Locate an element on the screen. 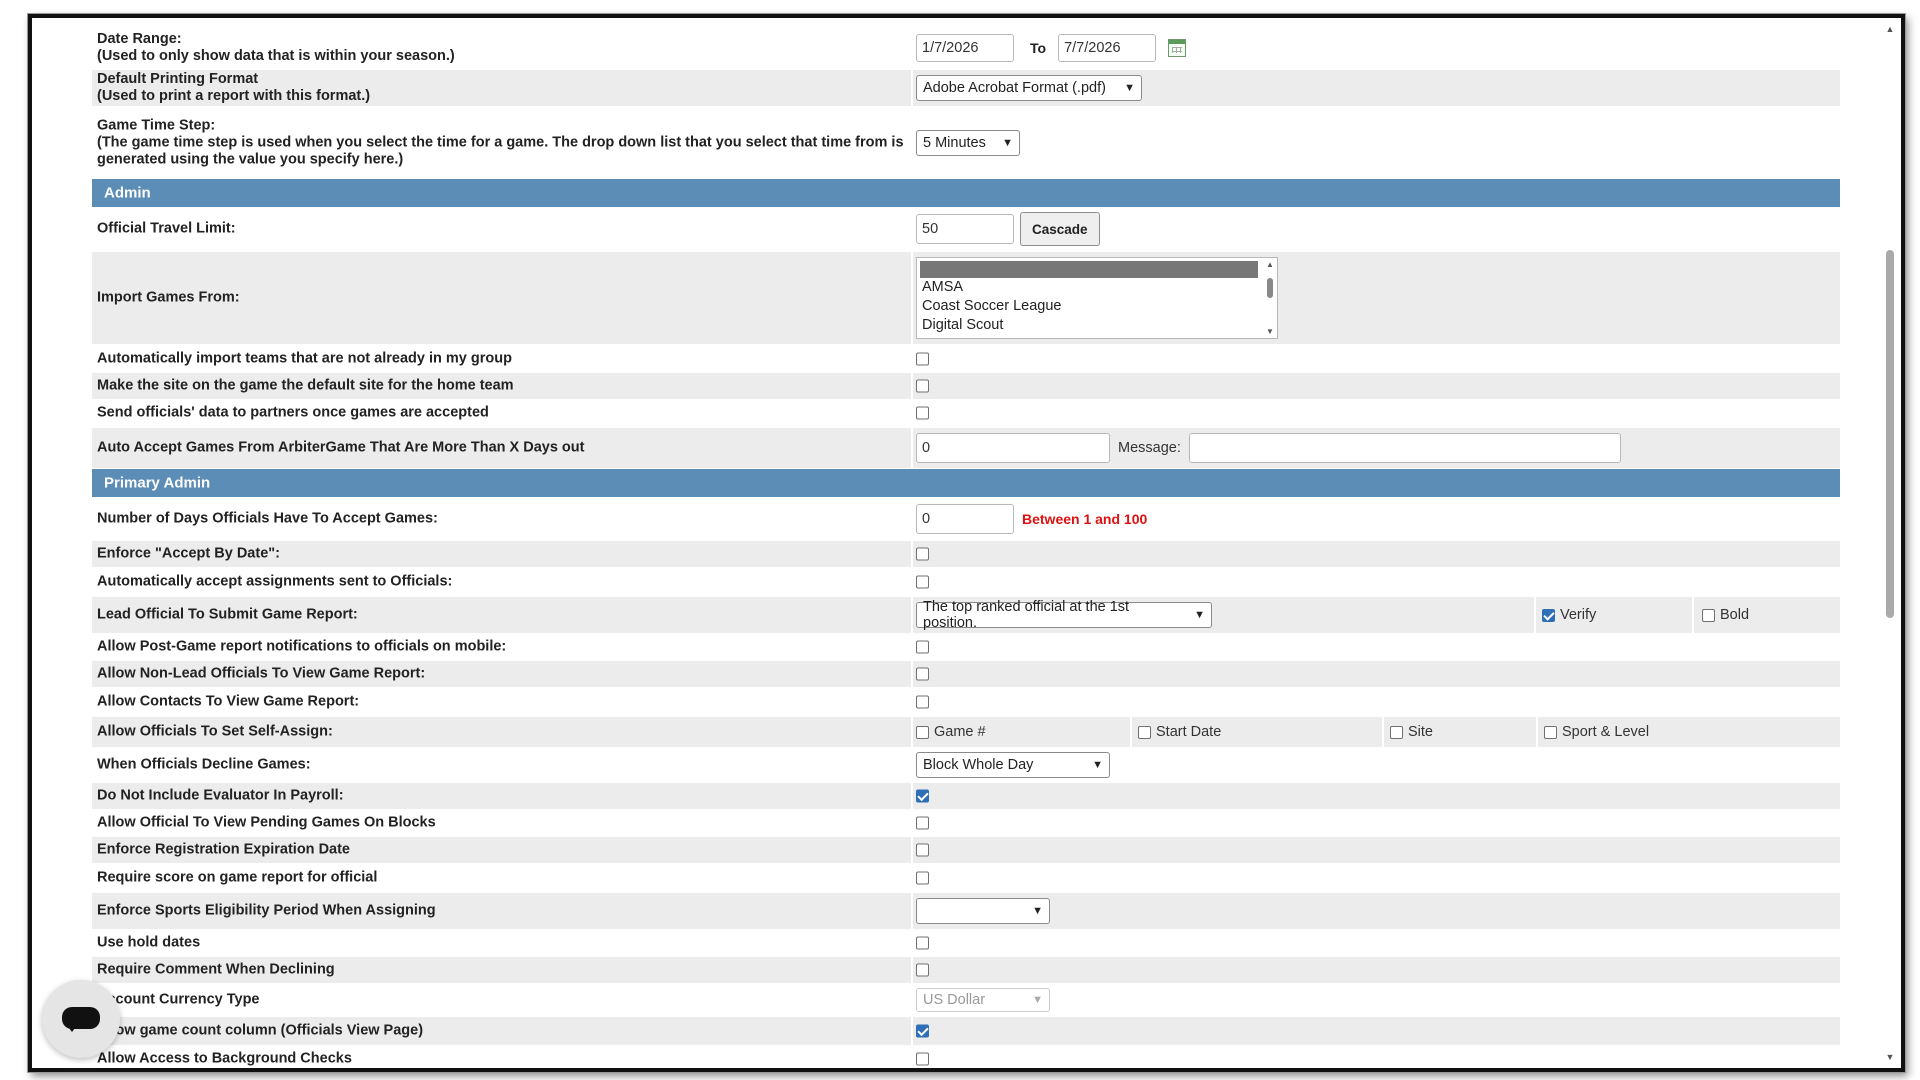  auto-import-teams-checkbox is located at coordinates (922, 359).